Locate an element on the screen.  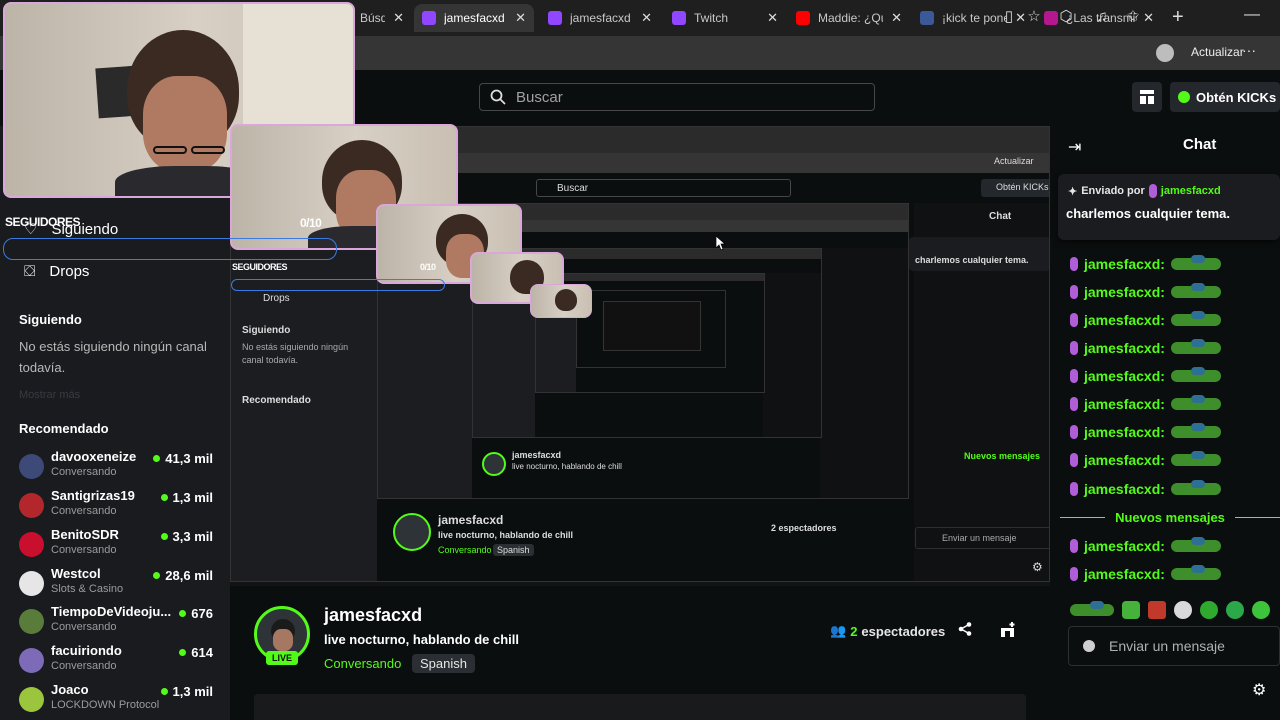
following-heading: Siguiendo is located at coordinates (50, 319).